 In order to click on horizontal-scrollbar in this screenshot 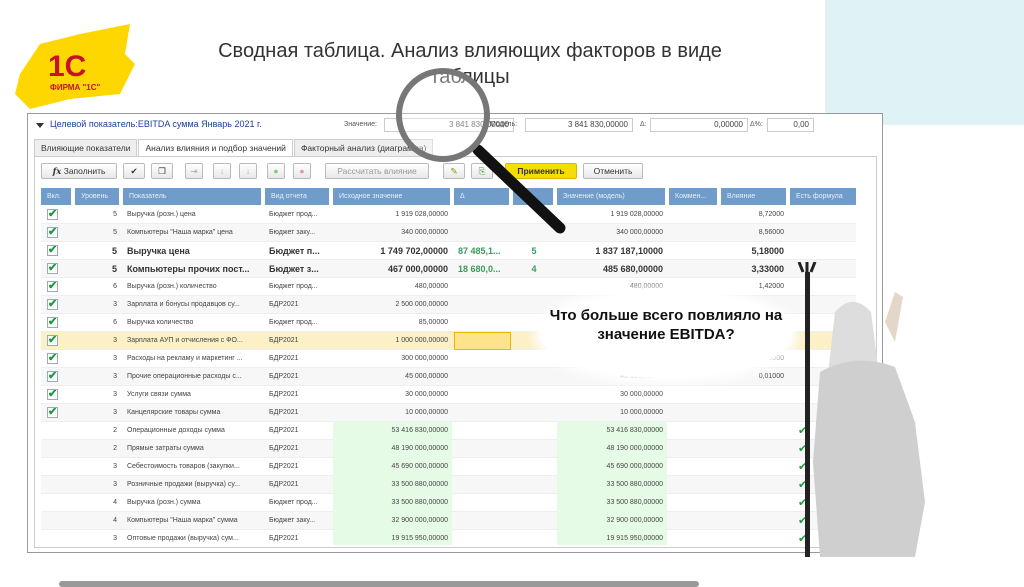, I will do `click(379, 584)`.